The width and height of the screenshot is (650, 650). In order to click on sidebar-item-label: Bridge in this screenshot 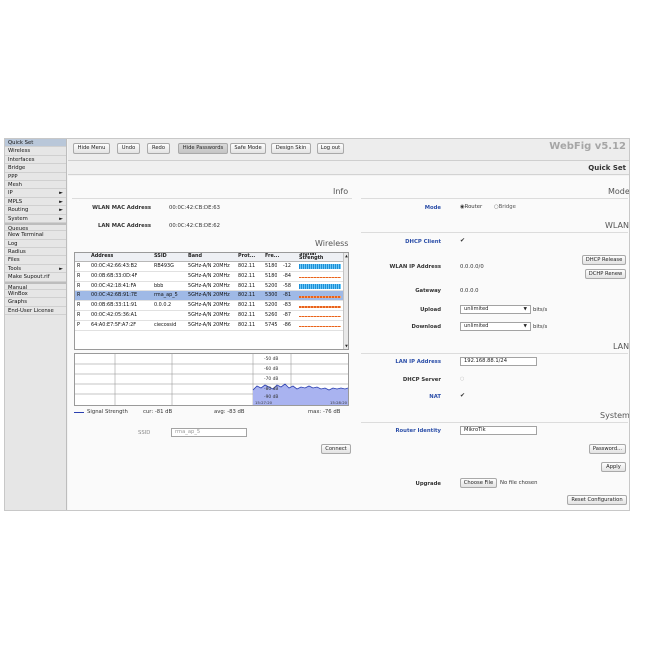, I will do `click(17, 168)`.